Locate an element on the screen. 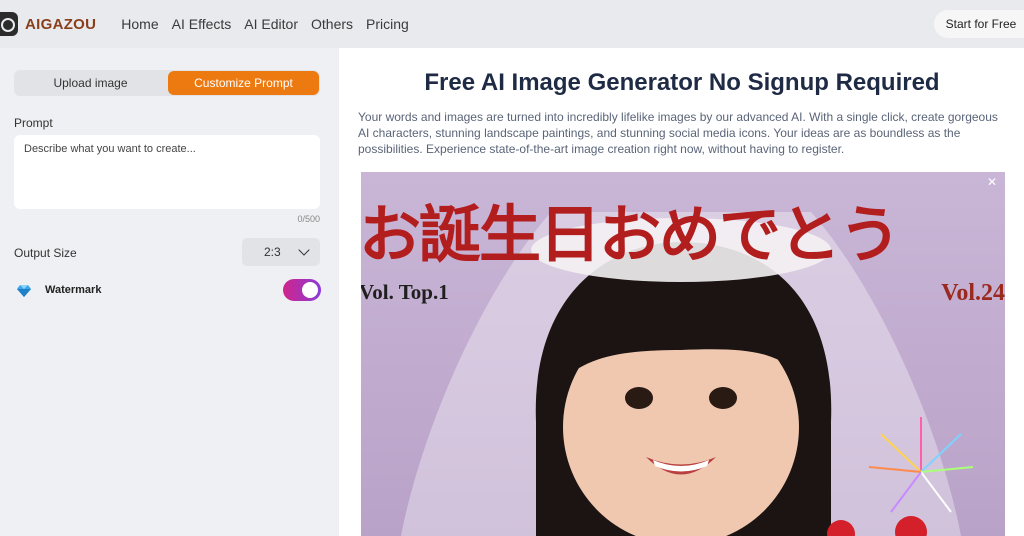 The width and height of the screenshot is (1024, 536). brand-name: AIGAZOU is located at coordinates (61, 24).